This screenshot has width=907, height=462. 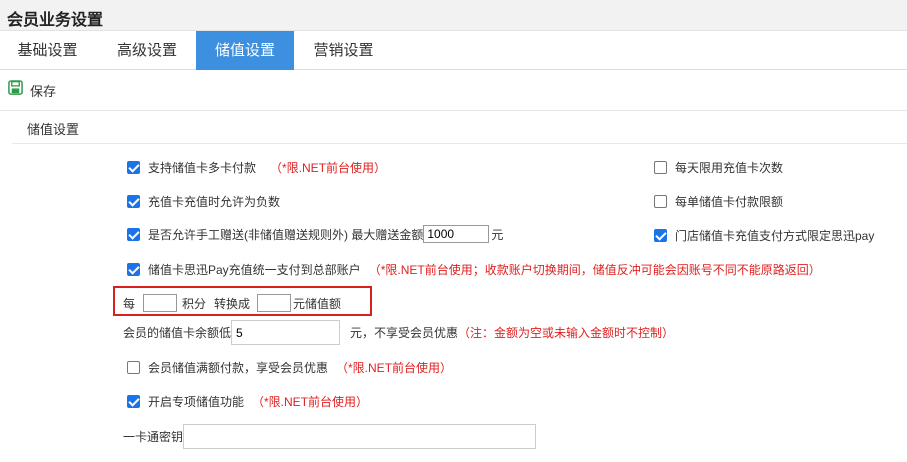 What do you see at coordinates (660, 235) in the screenshot?
I see `store-pay-limit-checkbox` at bounding box center [660, 235].